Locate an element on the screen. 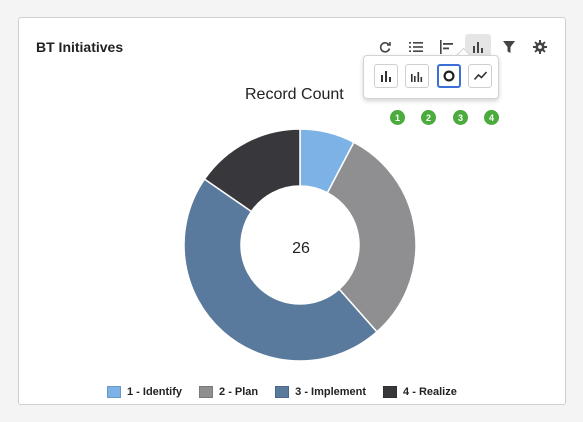 The height and width of the screenshot is (422, 583). option-badge-2: 2 is located at coordinates (428, 117).